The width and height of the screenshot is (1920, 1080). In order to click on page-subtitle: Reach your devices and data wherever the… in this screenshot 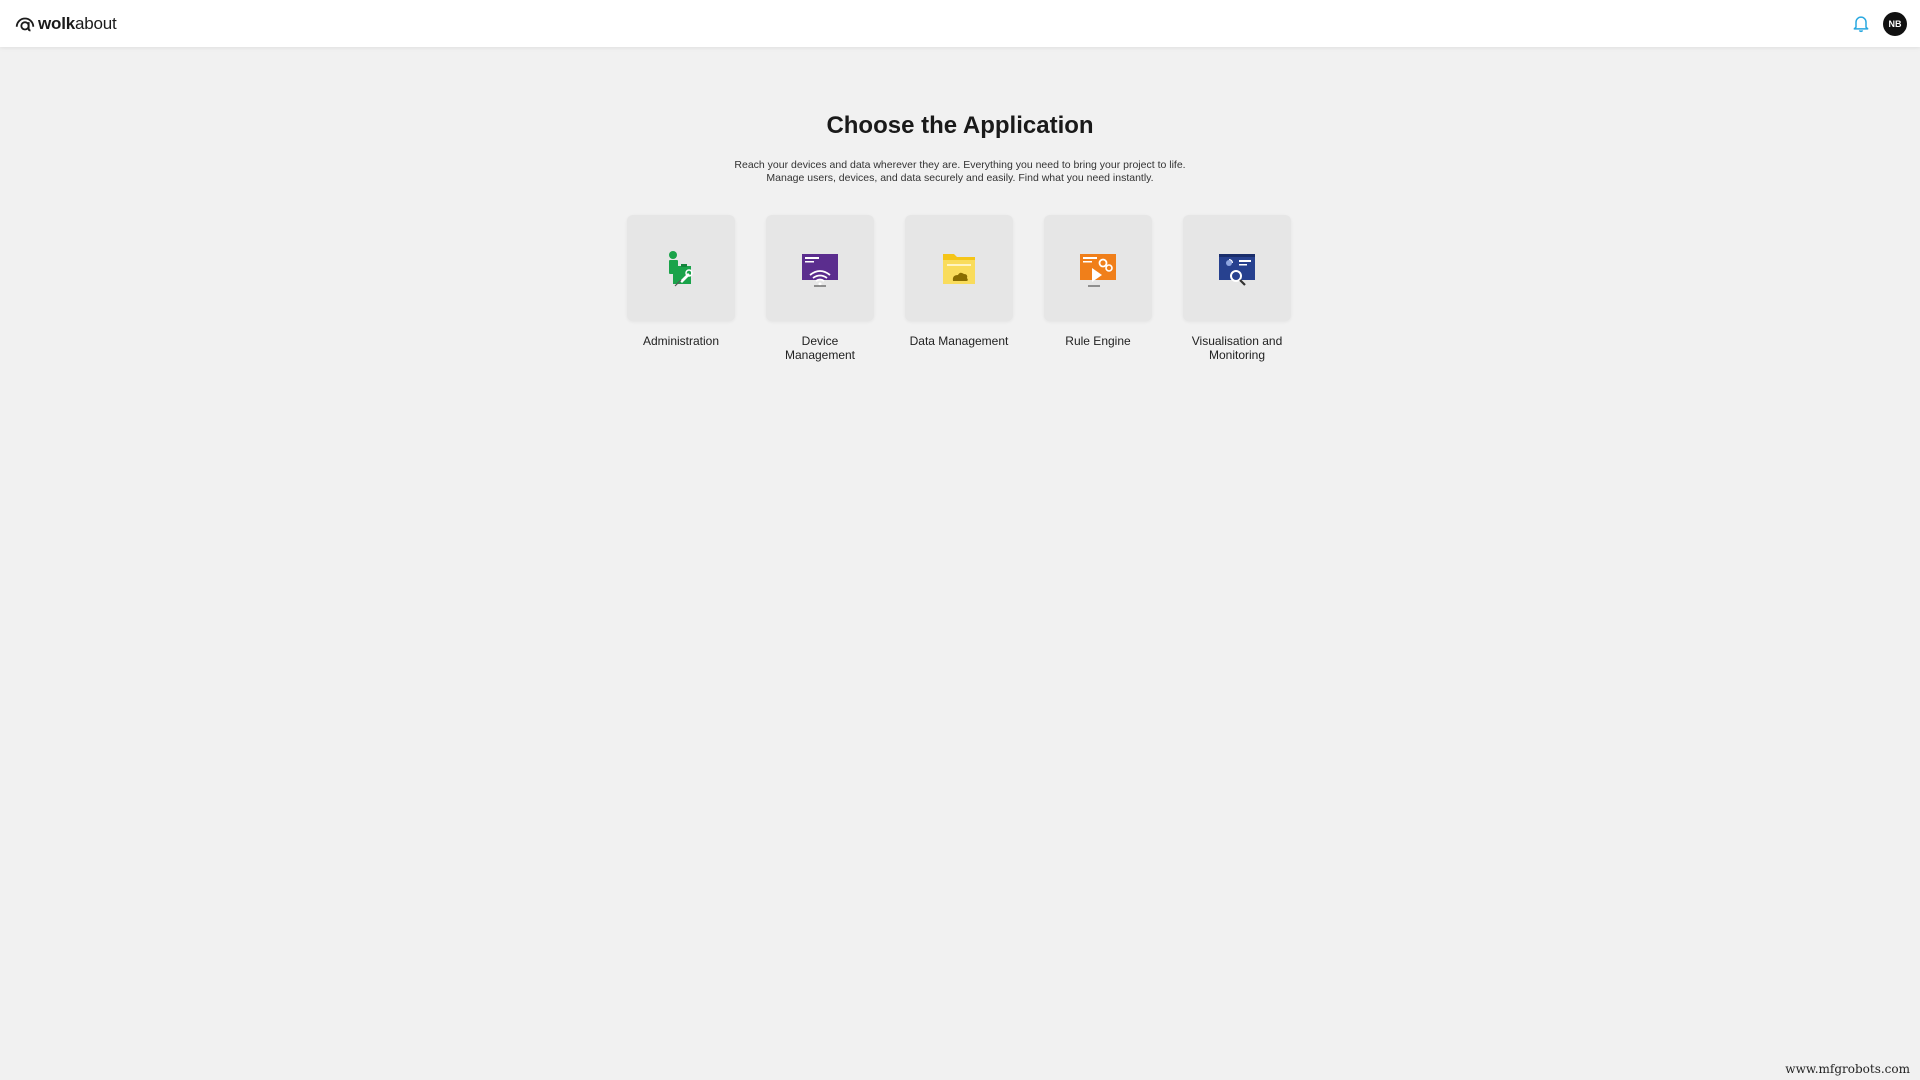, I will do `click(960, 172)`.